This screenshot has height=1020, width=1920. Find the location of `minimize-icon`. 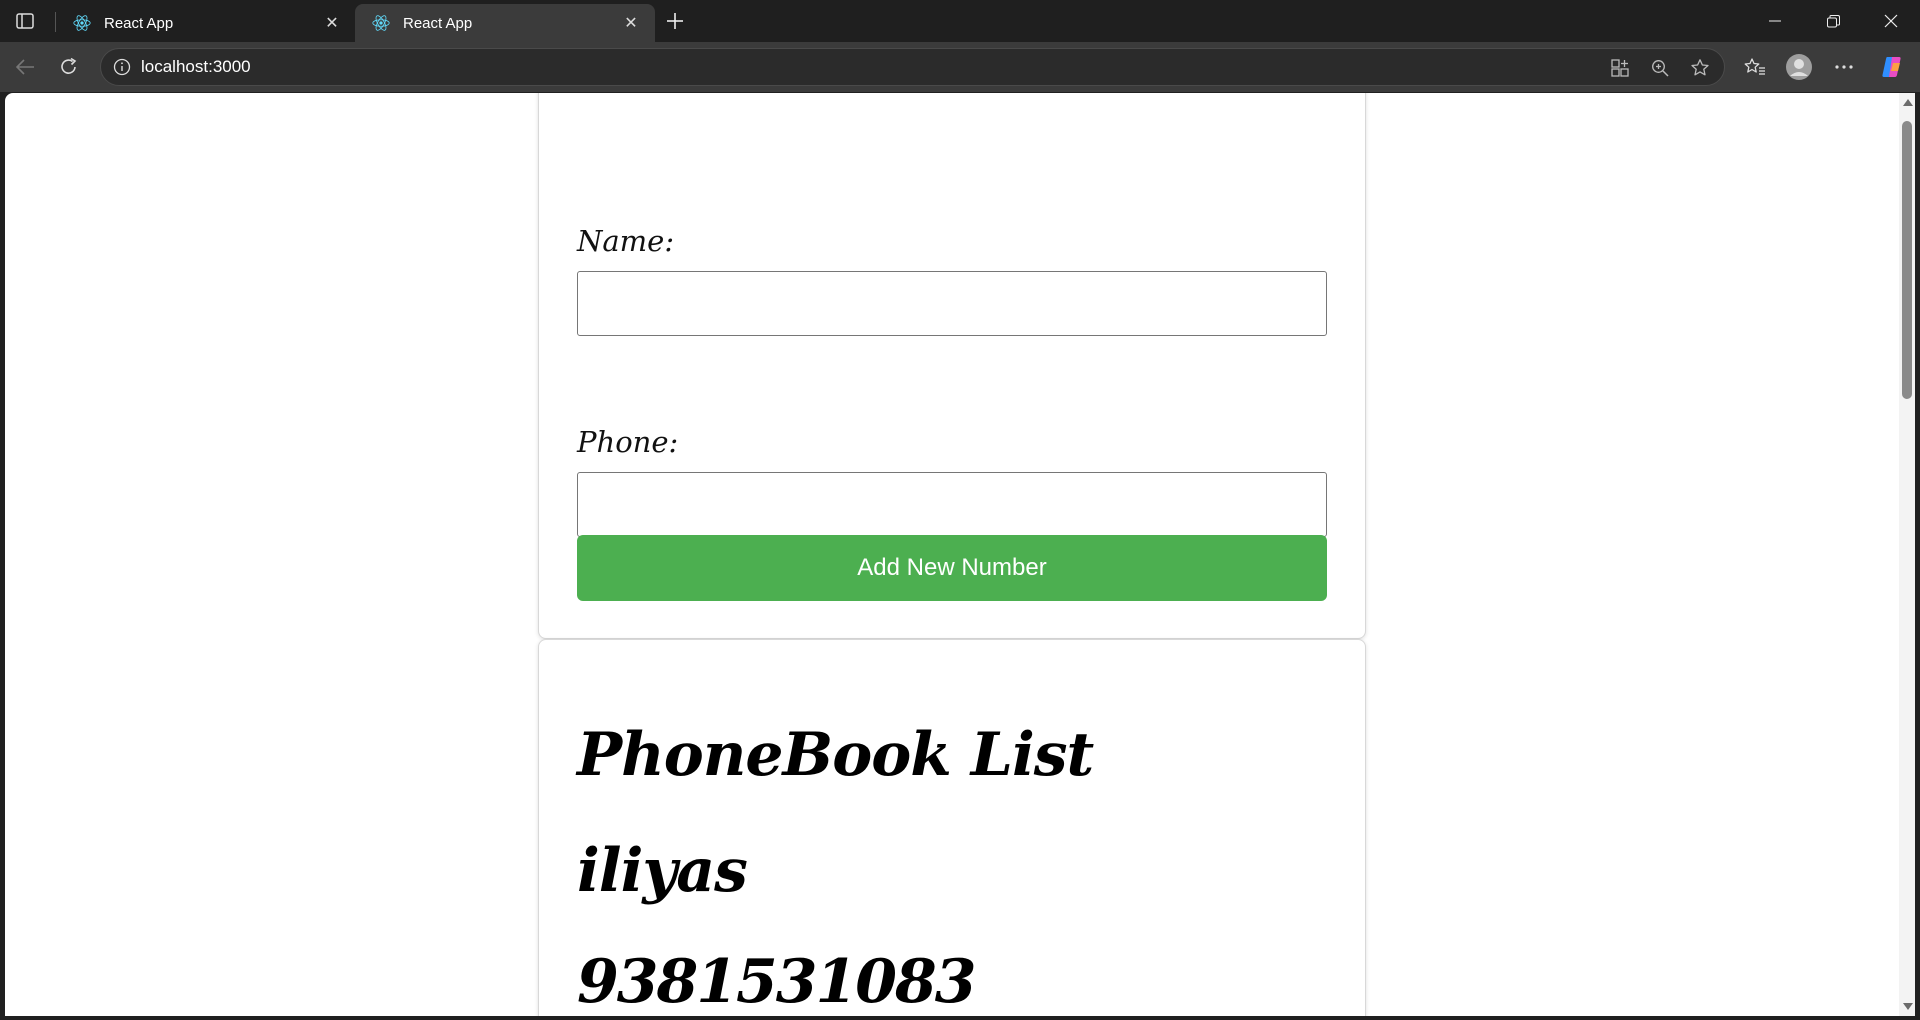

minimize-icon is located at coordinates (1775, 21).